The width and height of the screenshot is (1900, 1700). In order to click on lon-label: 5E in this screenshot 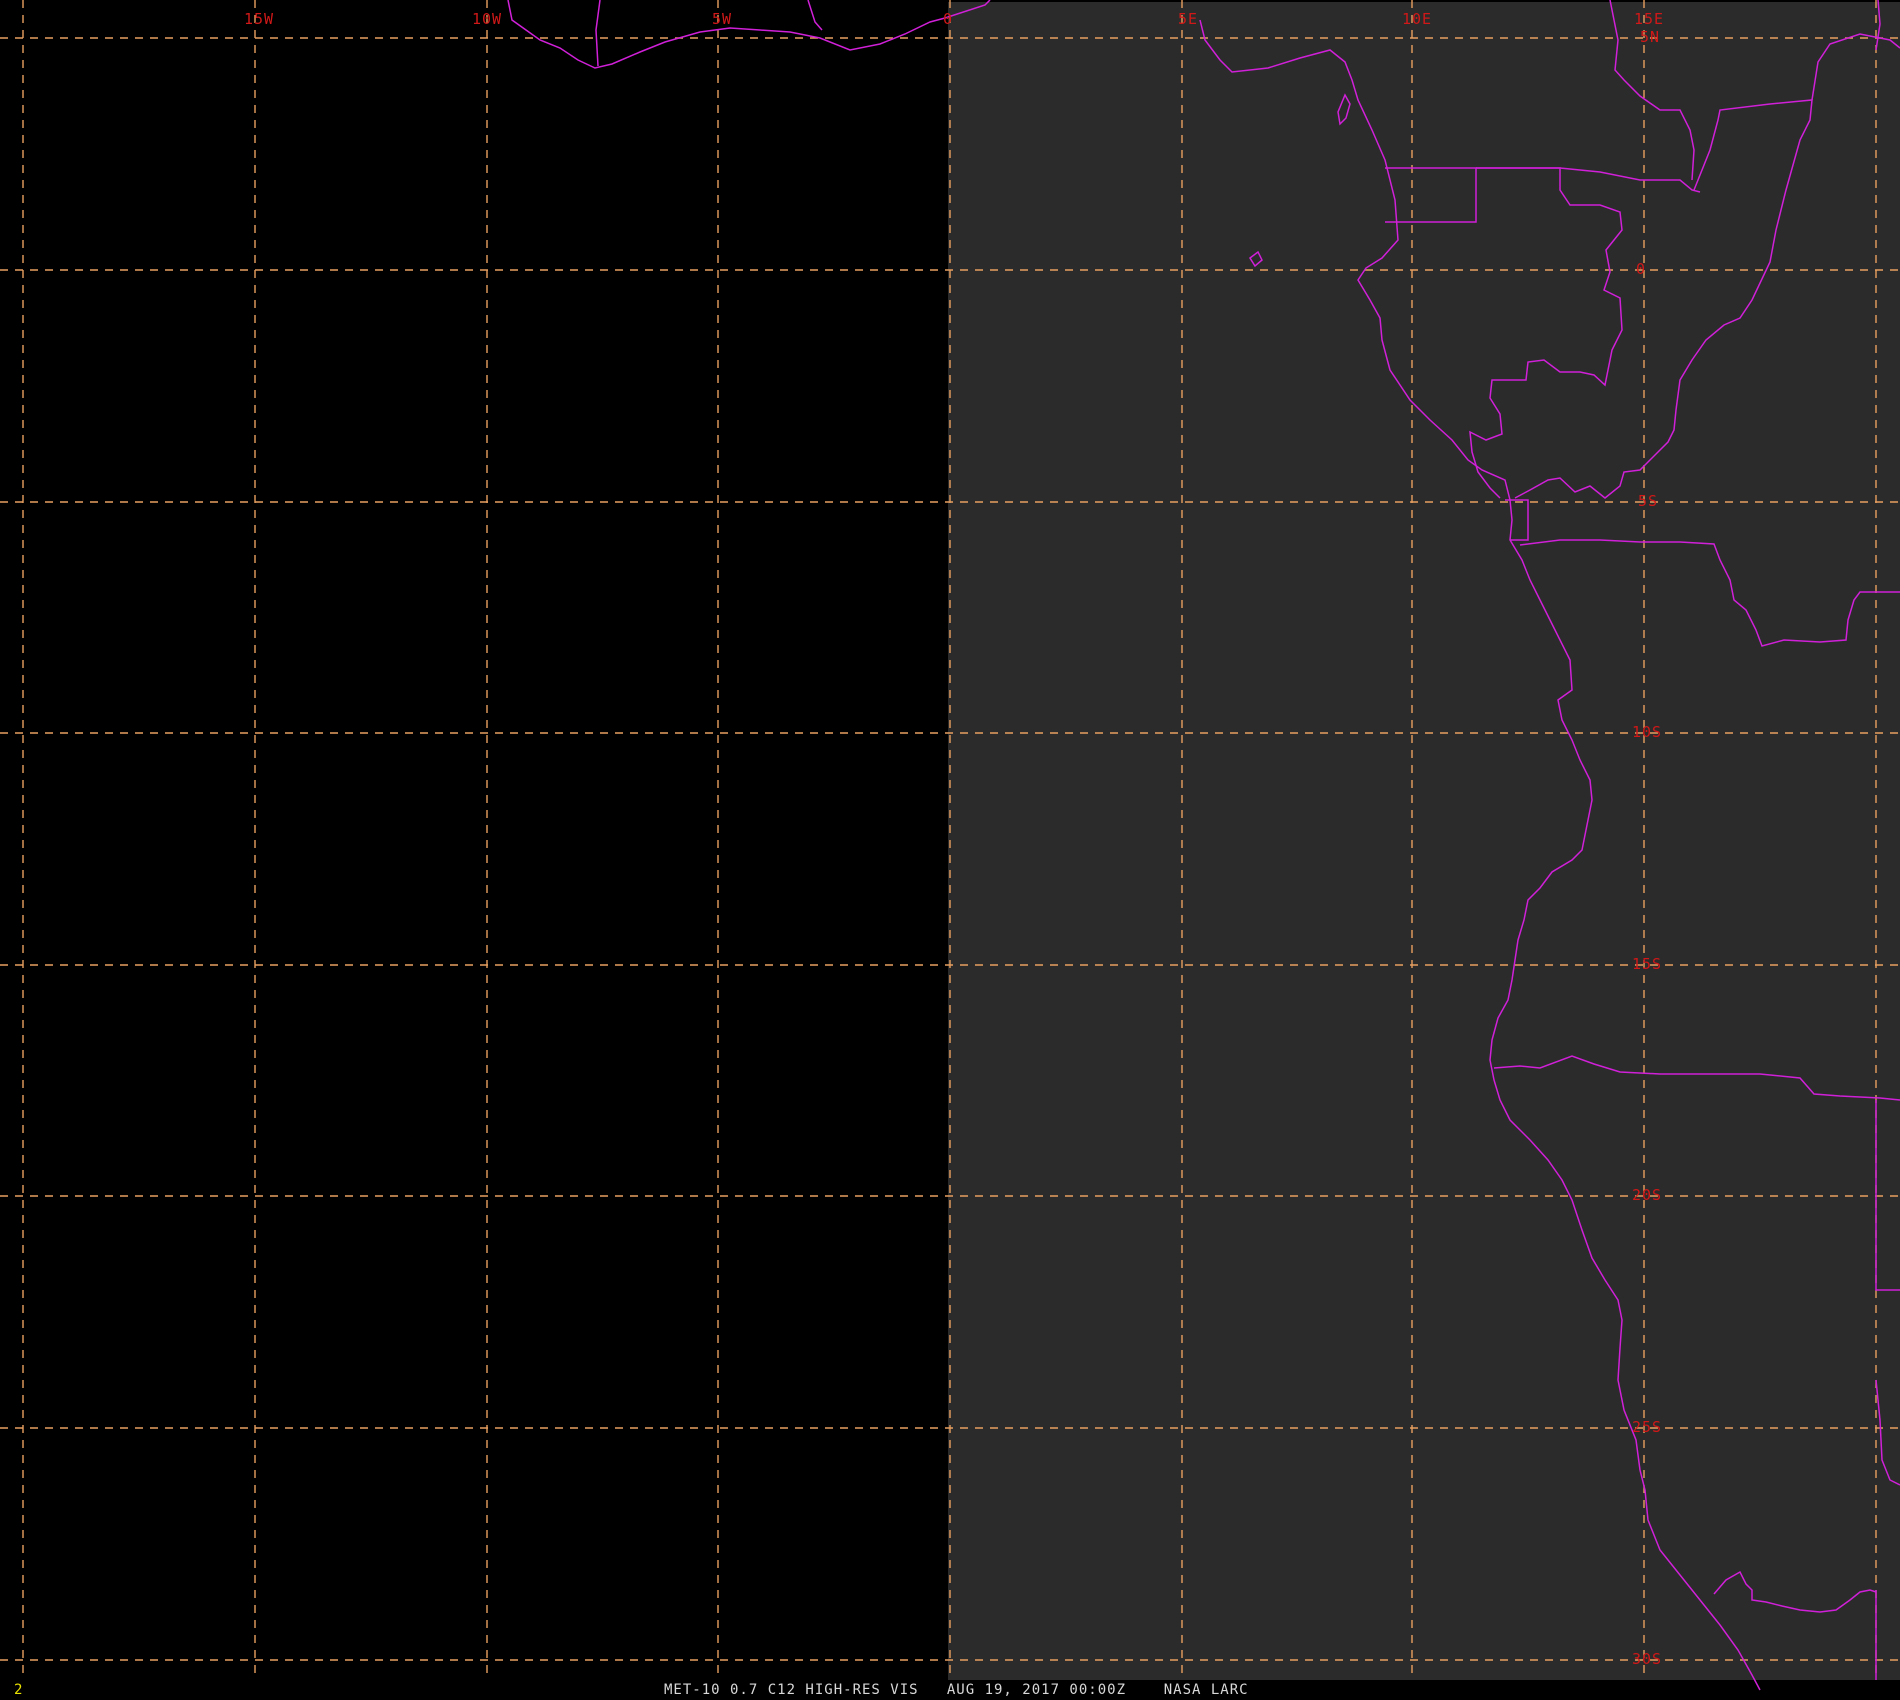, I will do `click(1188, 19)`.